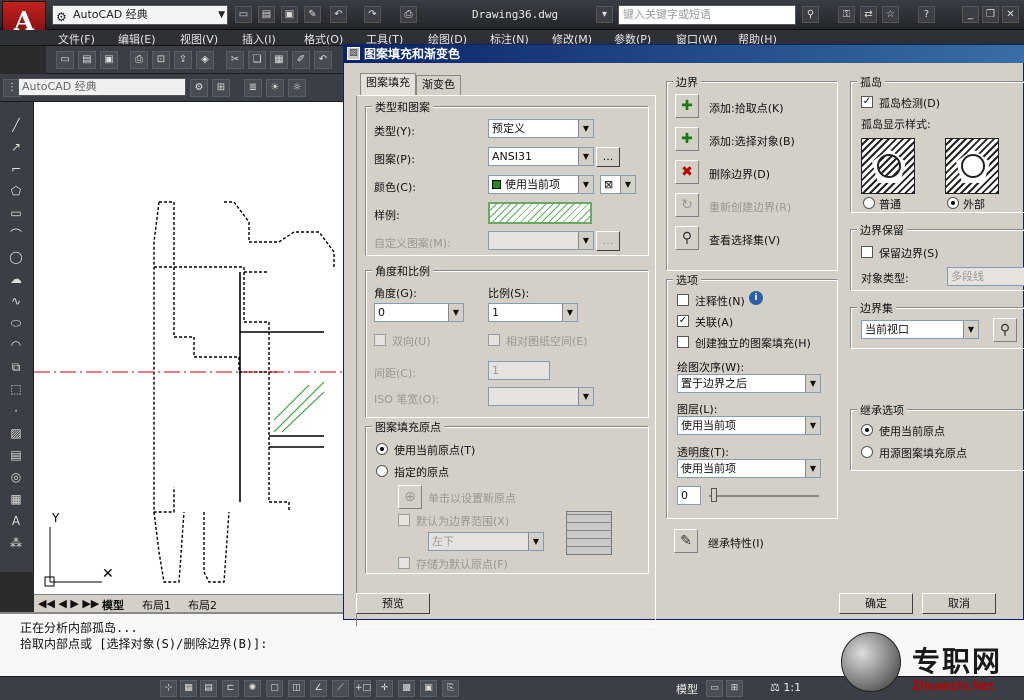 Image resolution: width=1024 pixels, height=700 pixels. I want to click on angle-select: 0 ▼, so click(419, 312).